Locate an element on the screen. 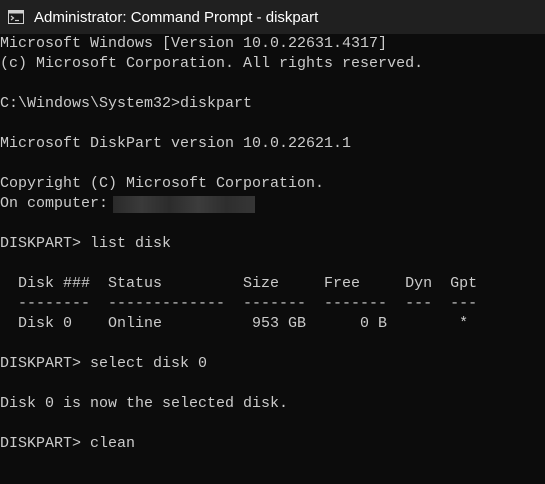  console-line: Microsoft DiskPart version 10.0.22621.1 is located at coordinates (176, 143).